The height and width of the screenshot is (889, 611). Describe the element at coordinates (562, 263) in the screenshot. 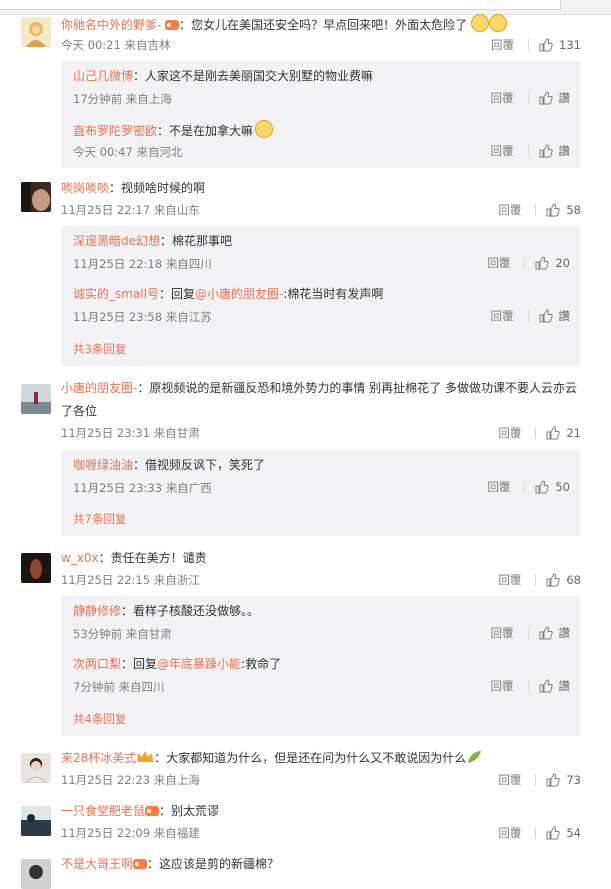

I see `like-count: 20` at that location.